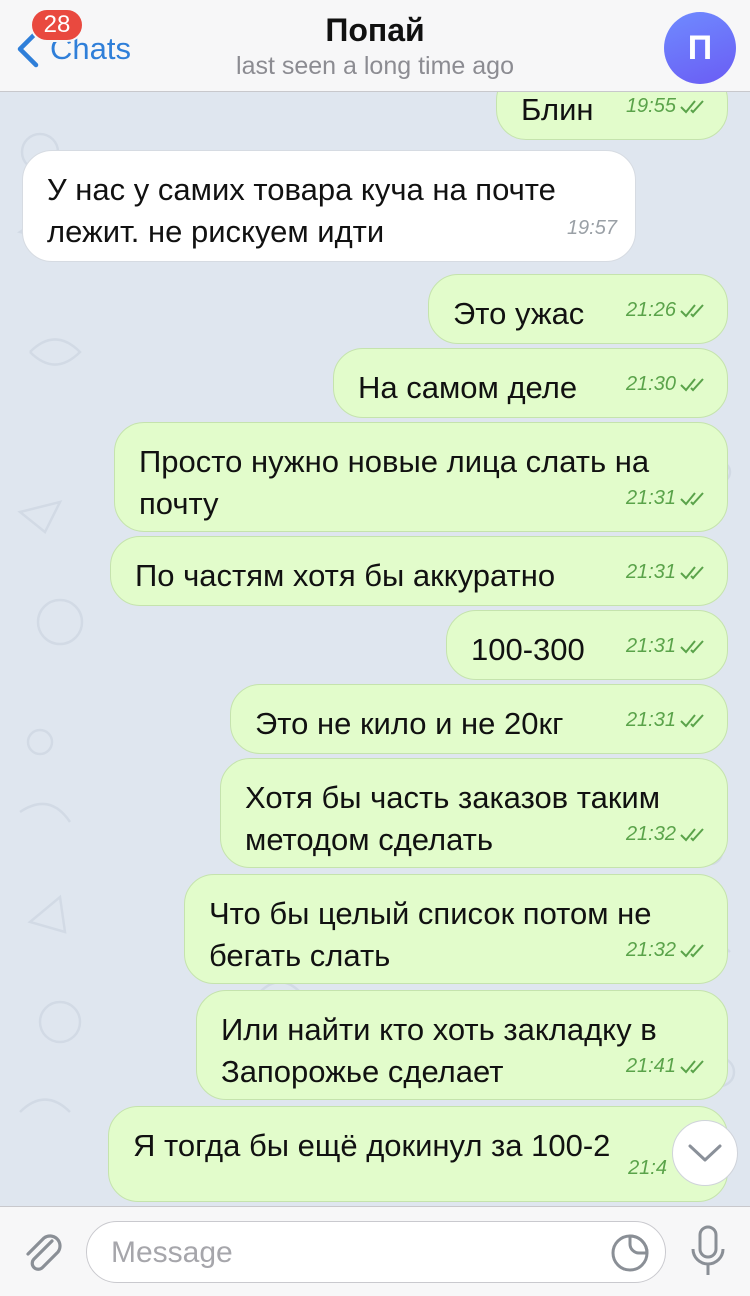  What do you see at coordinates (375, 30) in the screenshot?
I see `chat-title: Попай` at bounding box center [375, 30].